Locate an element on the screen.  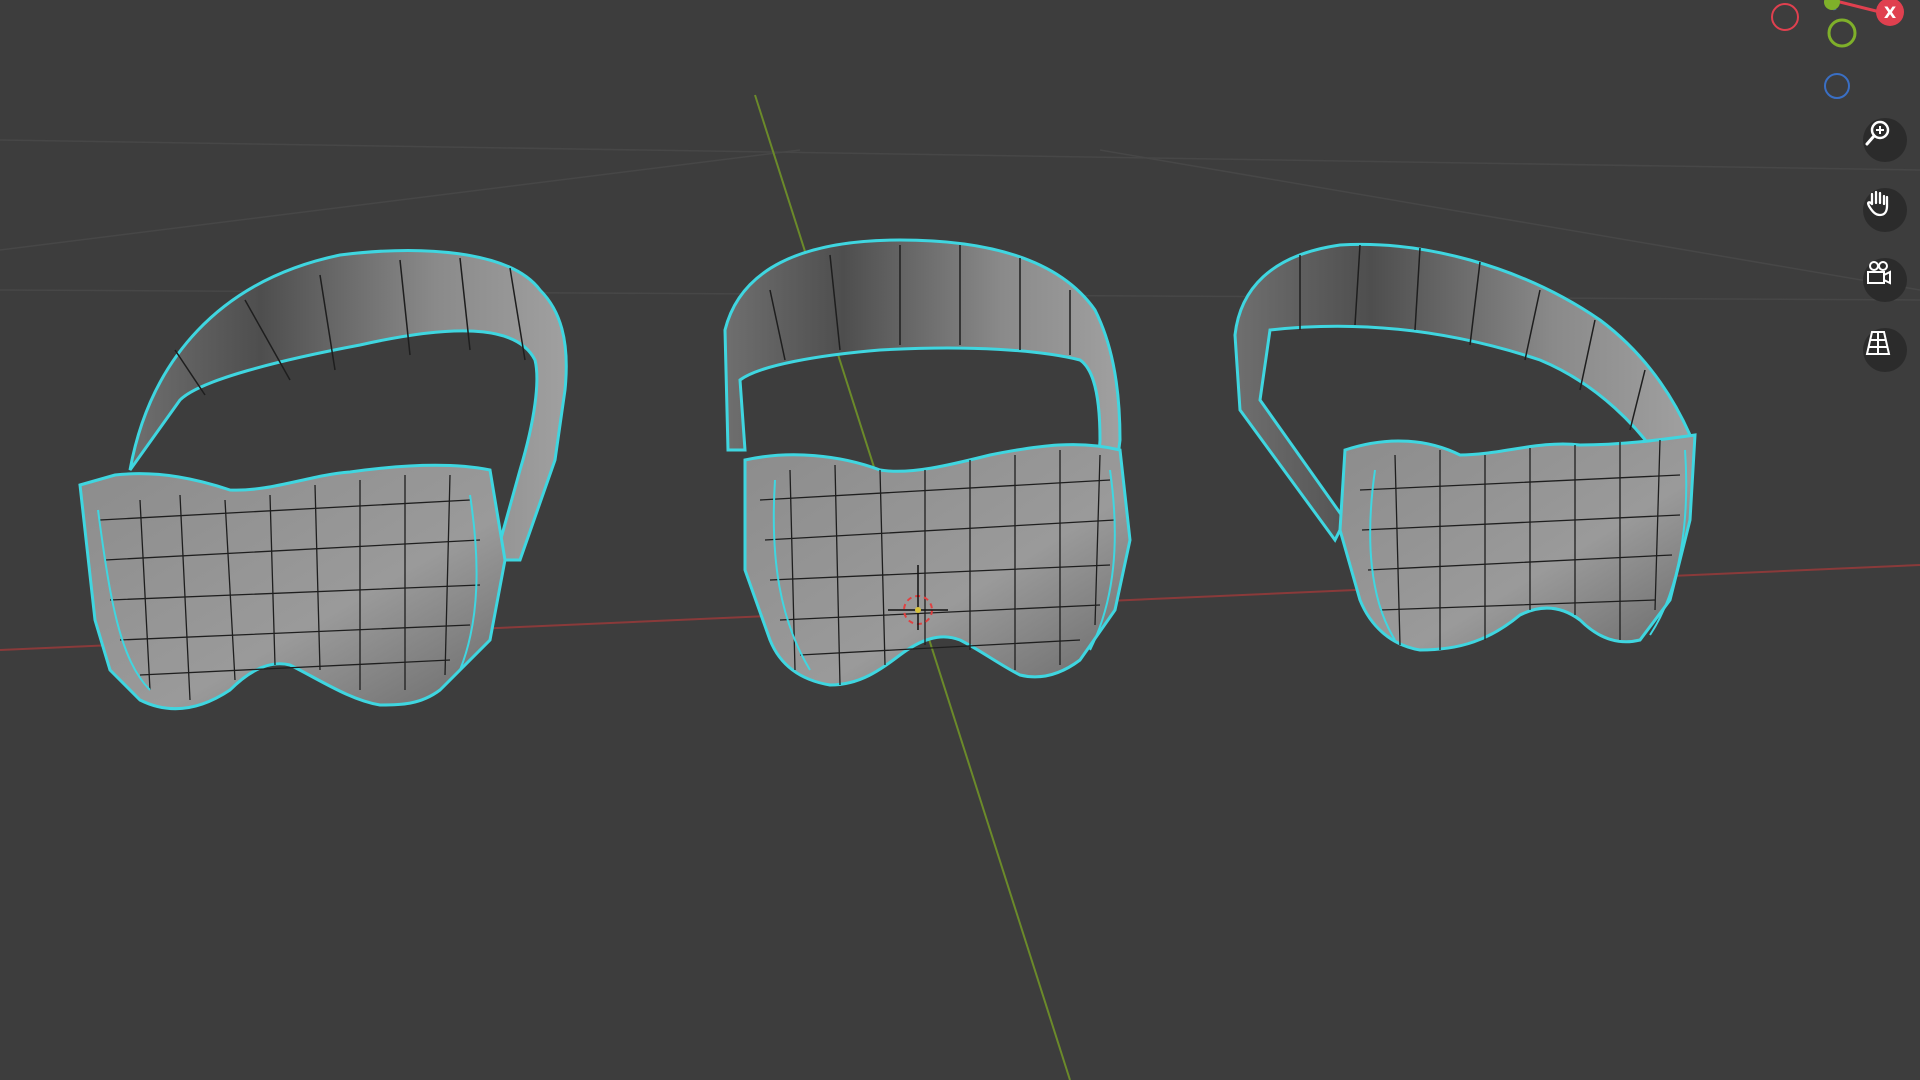
gizmo-y is located at coordinates (1842, 33).